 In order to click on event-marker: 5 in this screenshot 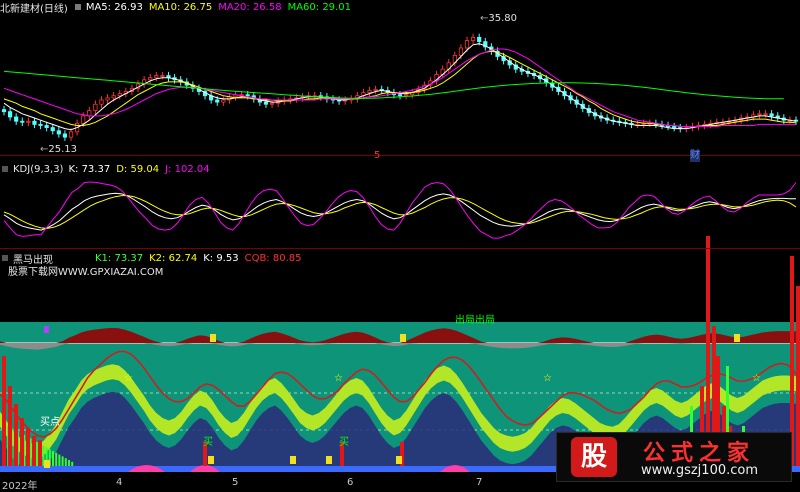, I will do `click(377, 156)`.